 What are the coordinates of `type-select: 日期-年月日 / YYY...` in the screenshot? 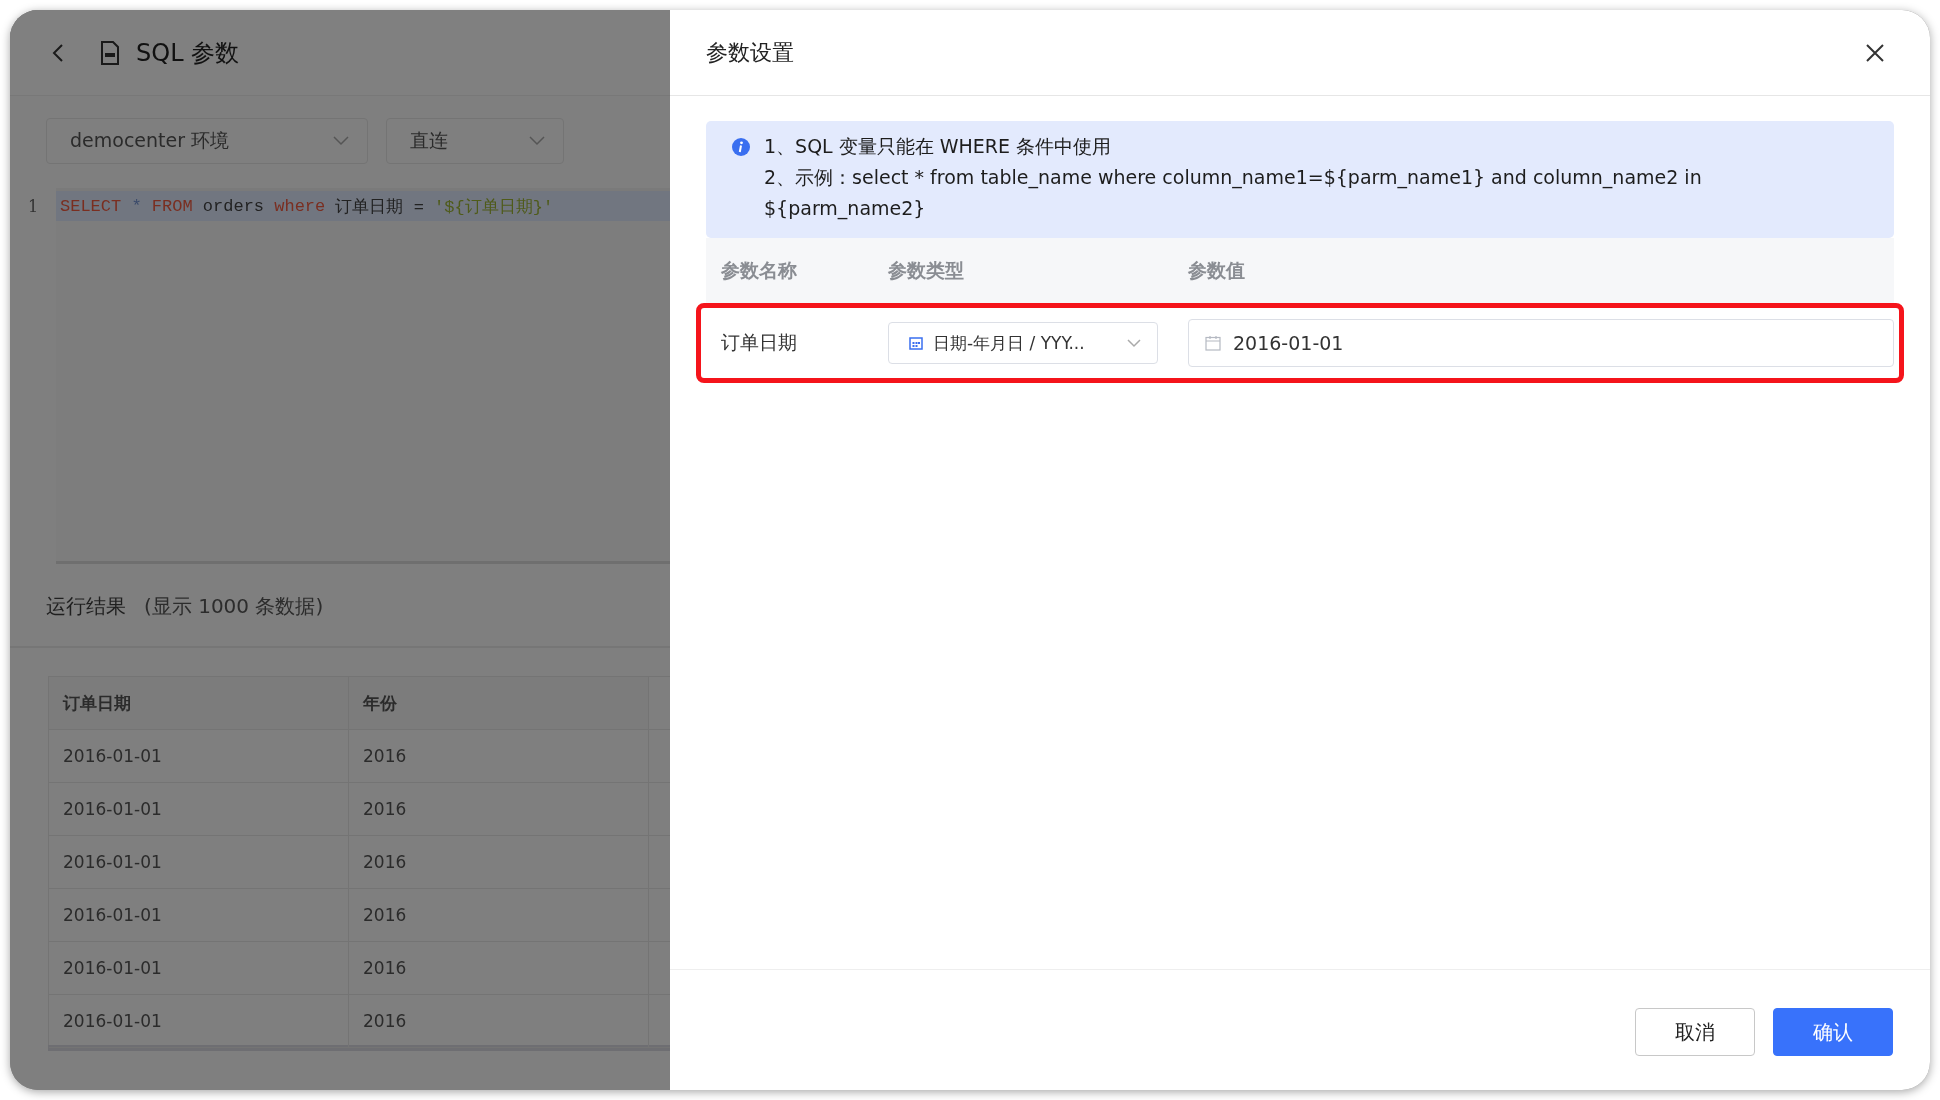 It's located at (1023, 343).